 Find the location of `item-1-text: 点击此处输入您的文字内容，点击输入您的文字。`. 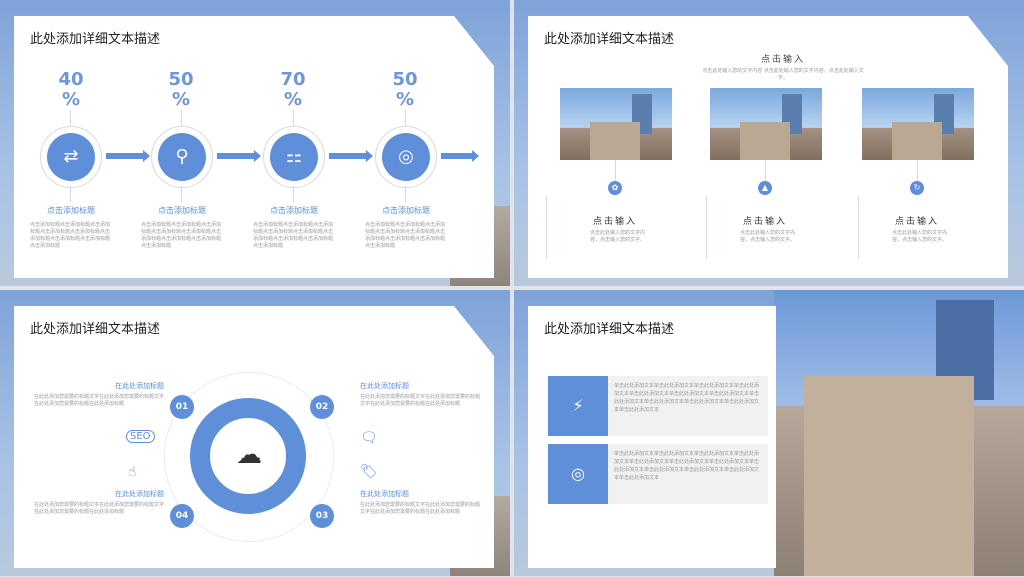

item-1-text: 点击此处输入您的文字内容，点击输入您的文字。 is located at coordinates (619, 237).